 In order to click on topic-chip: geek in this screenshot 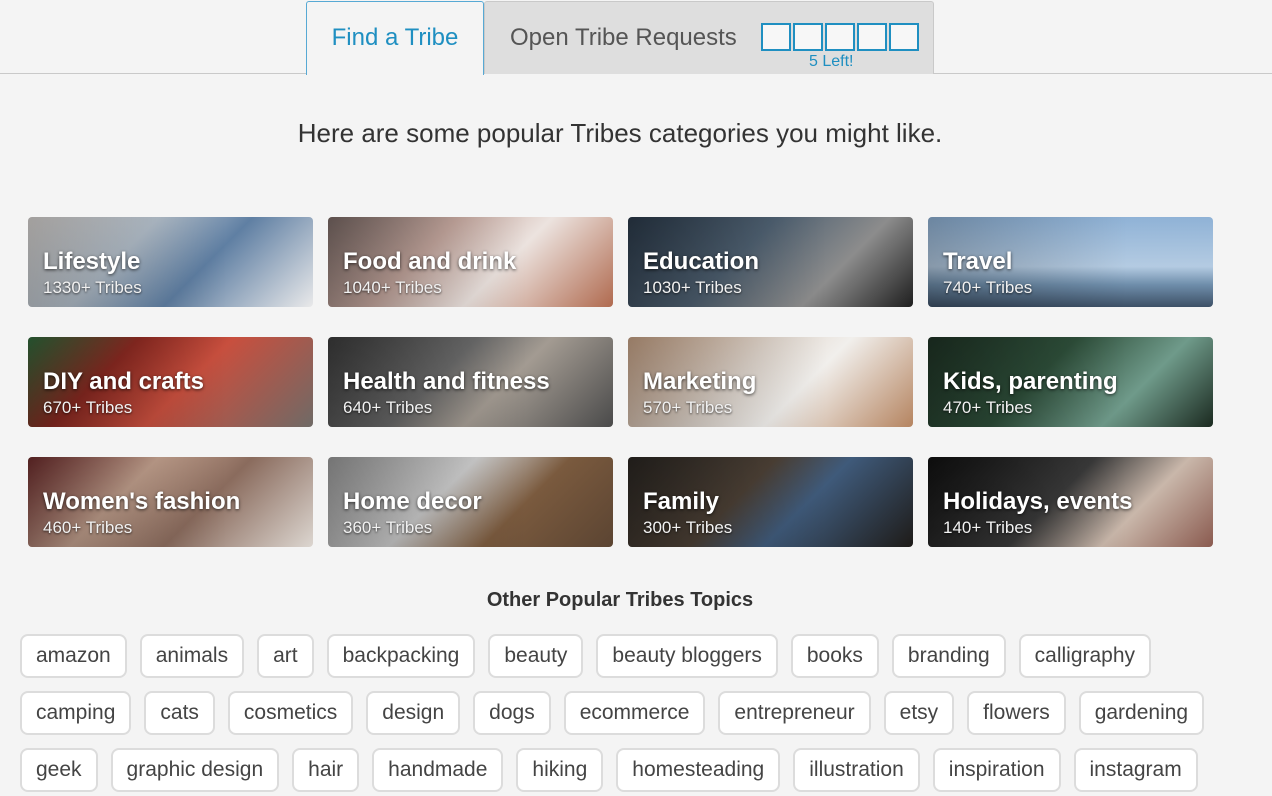, I will do `click(59, 770)`.